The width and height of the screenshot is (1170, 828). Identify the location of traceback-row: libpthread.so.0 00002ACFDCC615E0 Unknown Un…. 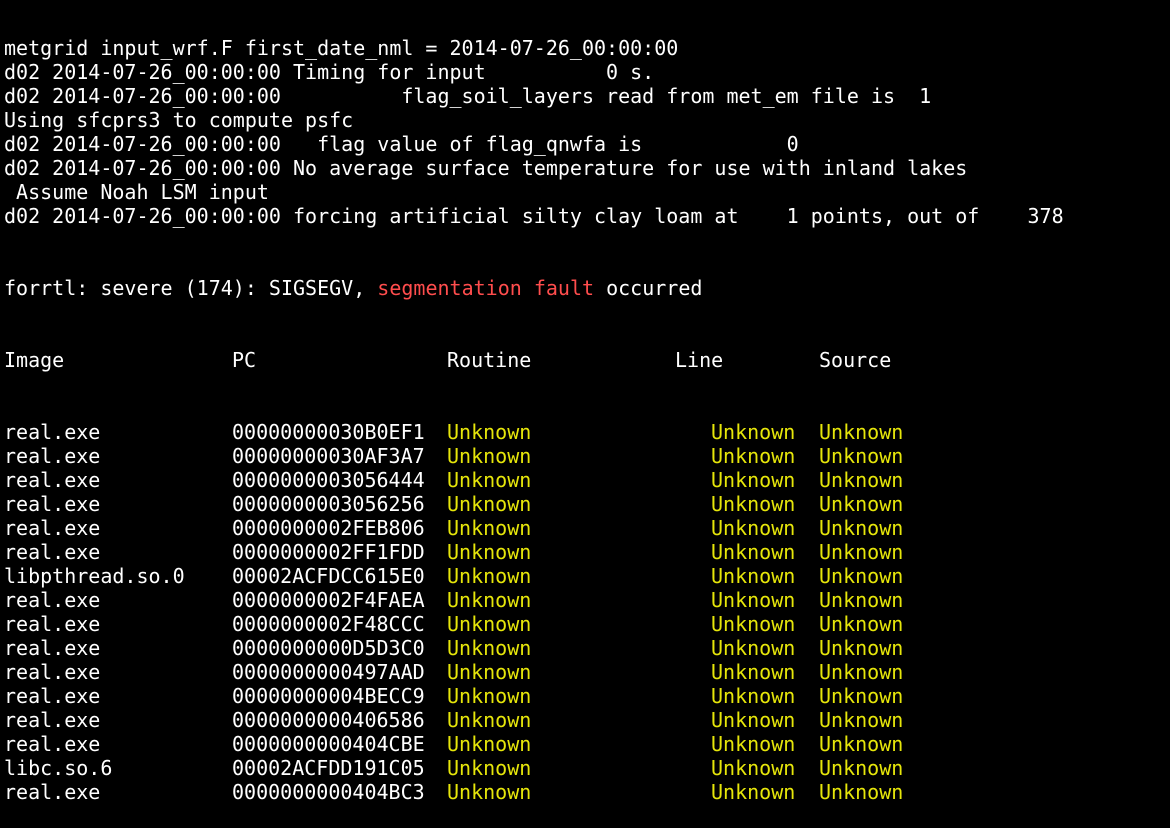
(587, 576).